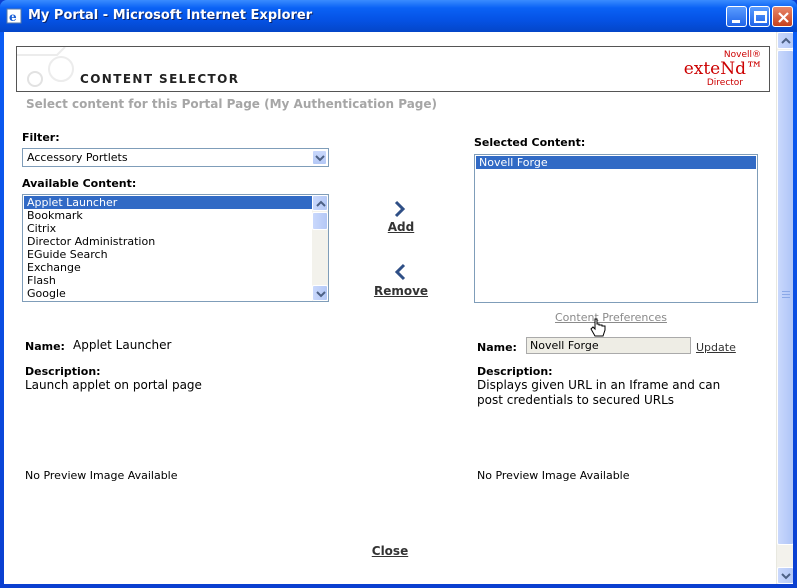 This screenshot has width=797, height=588. What do you see at coordinates (101, 475) in the screenshot?
I see `left-preview-text: No Preview Image Available` at bounding box center [101, 475].